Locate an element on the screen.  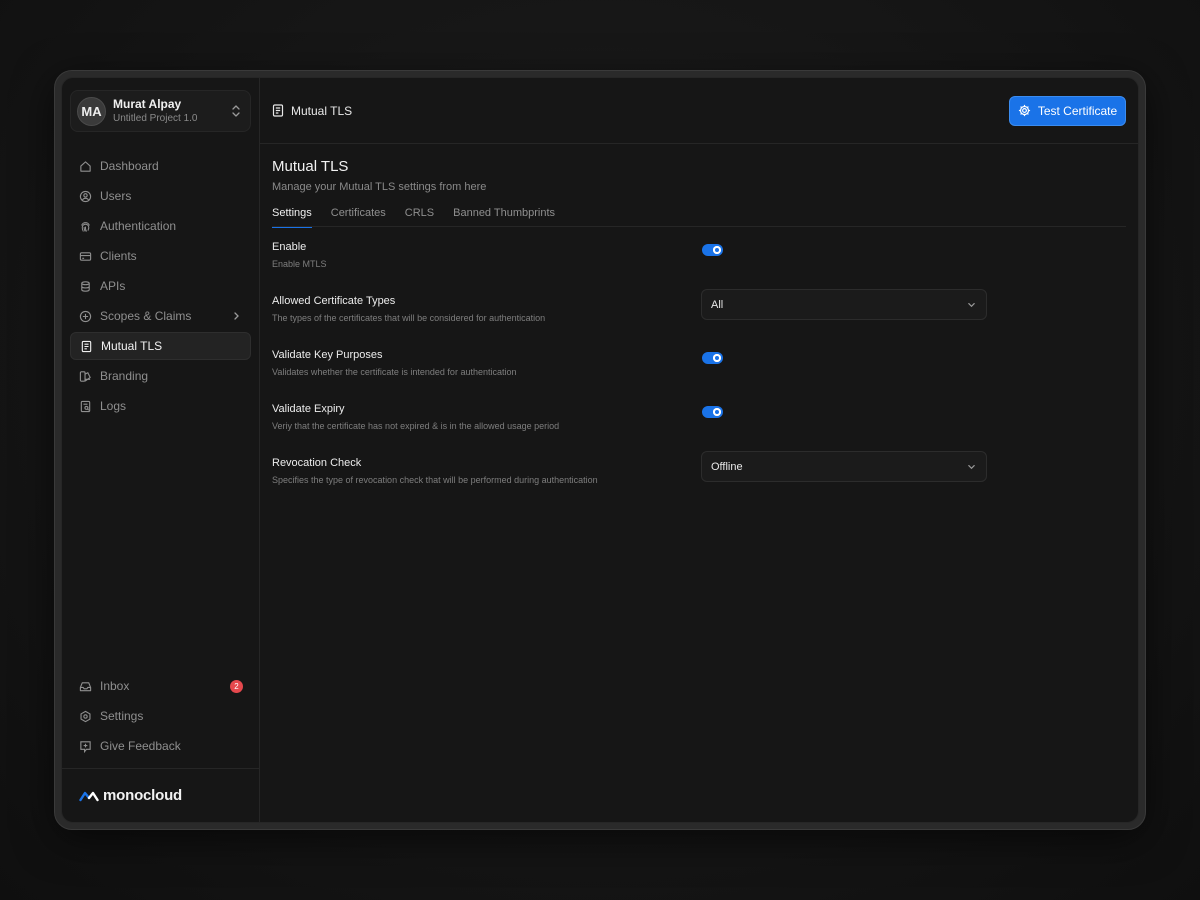
sidebar-item-label: APIs is located at coordinates (113, 286).